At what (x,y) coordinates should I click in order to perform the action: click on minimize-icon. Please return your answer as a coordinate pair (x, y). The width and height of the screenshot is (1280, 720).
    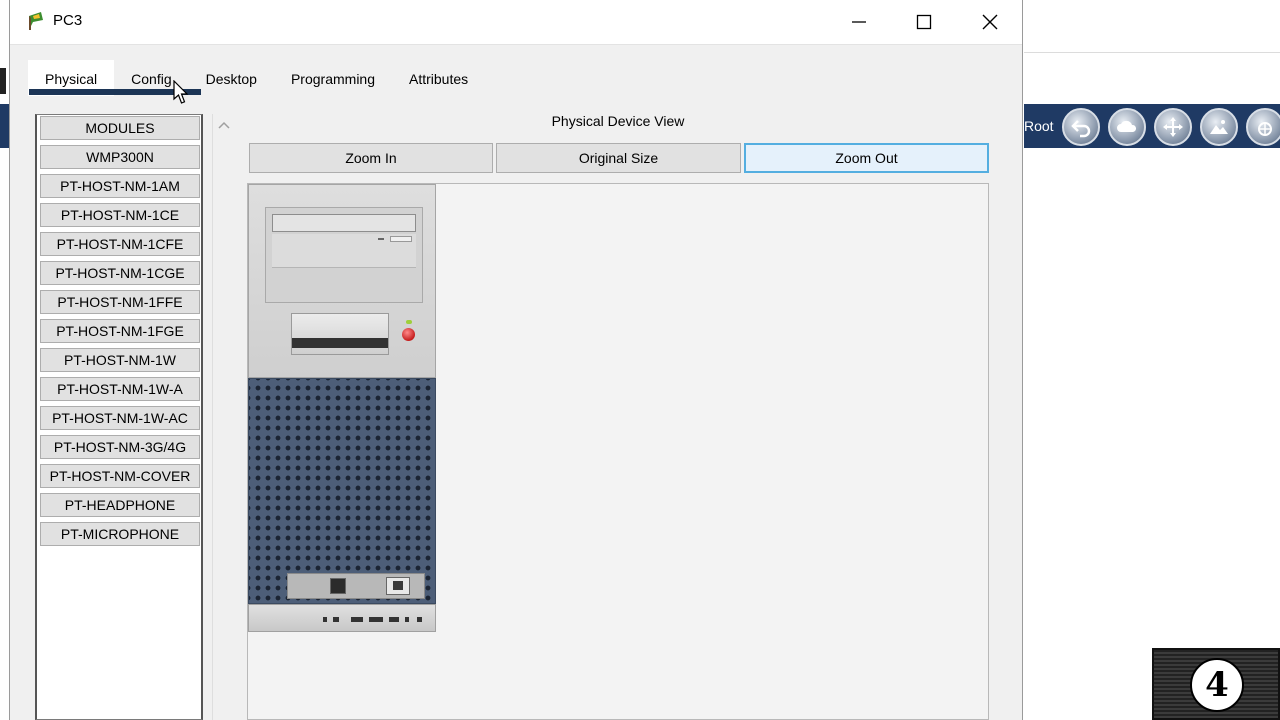
    Looking at the image, I should click on (859, 22).